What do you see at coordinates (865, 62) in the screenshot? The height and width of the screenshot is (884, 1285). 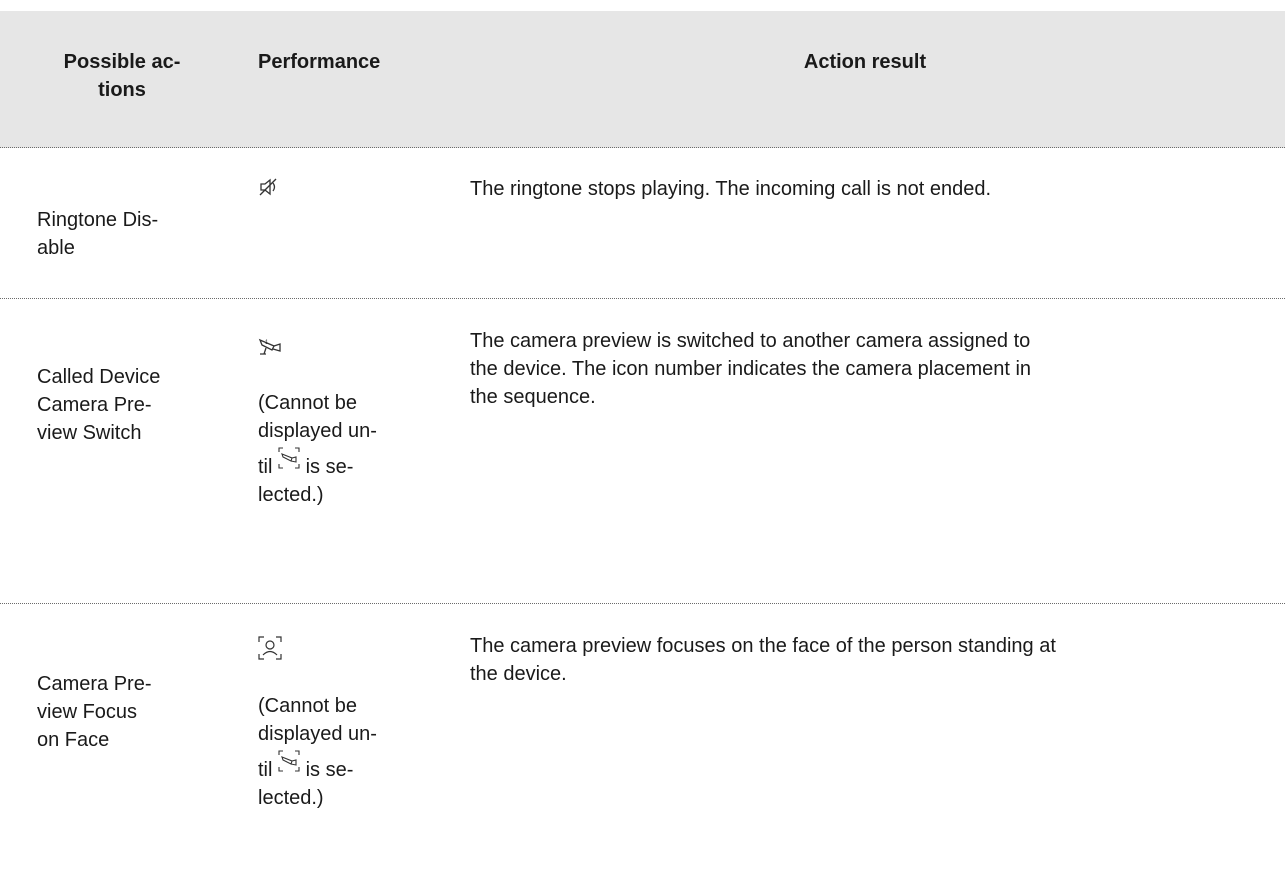 I see `header-action-result: Action result` at bounding box center [865, 62].